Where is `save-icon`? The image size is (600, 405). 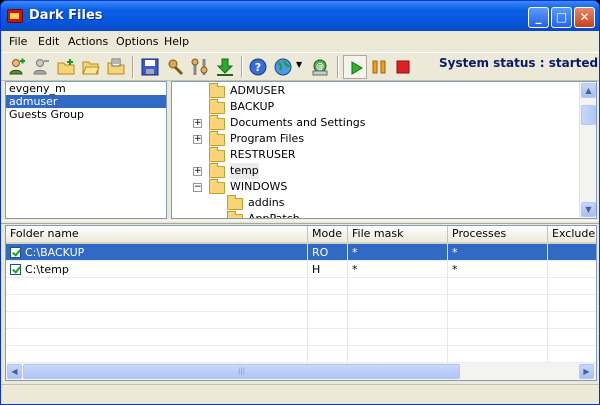 save-icon is located at coordinates (150, 67).